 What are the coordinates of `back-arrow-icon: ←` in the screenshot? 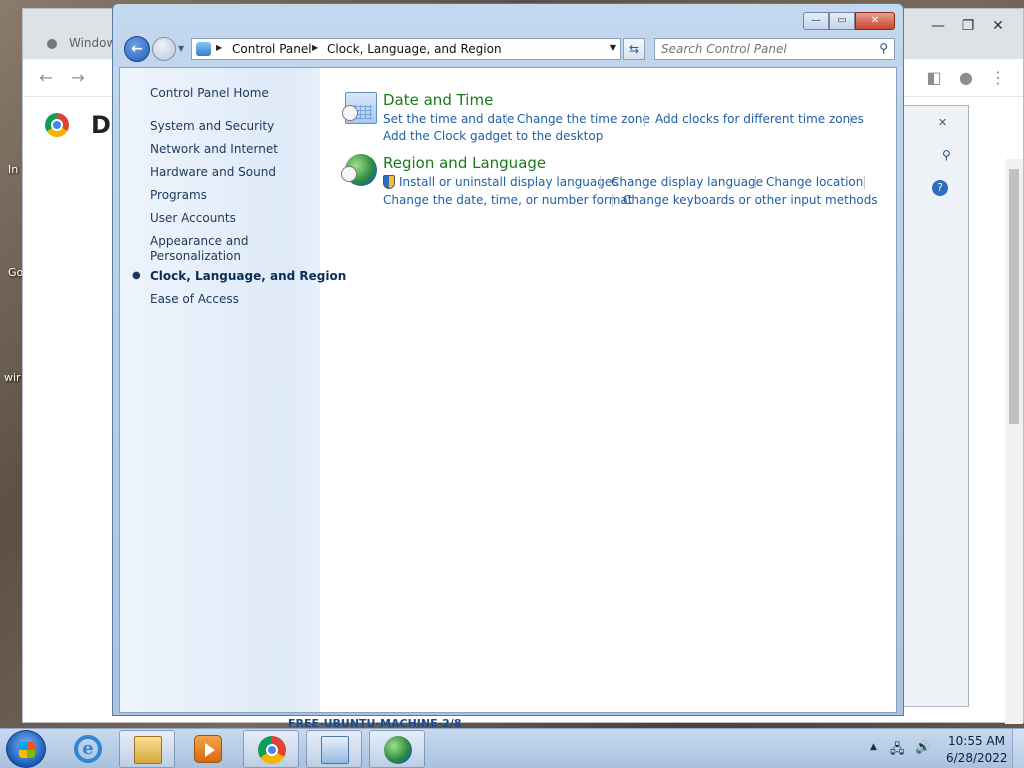 It's located at (46, 78).